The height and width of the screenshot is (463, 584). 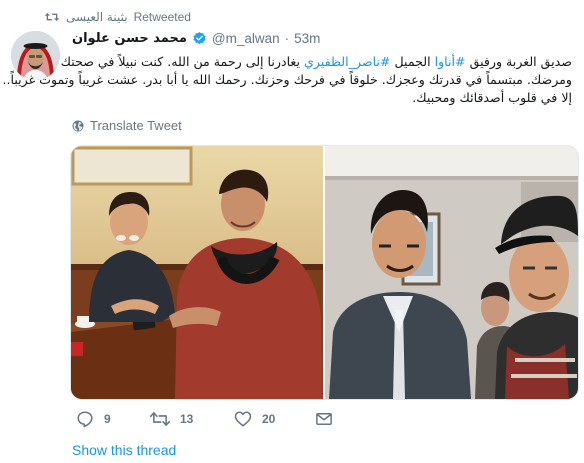 I want to click on author-display-name: محمد حسن علوان, so click(x=129, y=38).